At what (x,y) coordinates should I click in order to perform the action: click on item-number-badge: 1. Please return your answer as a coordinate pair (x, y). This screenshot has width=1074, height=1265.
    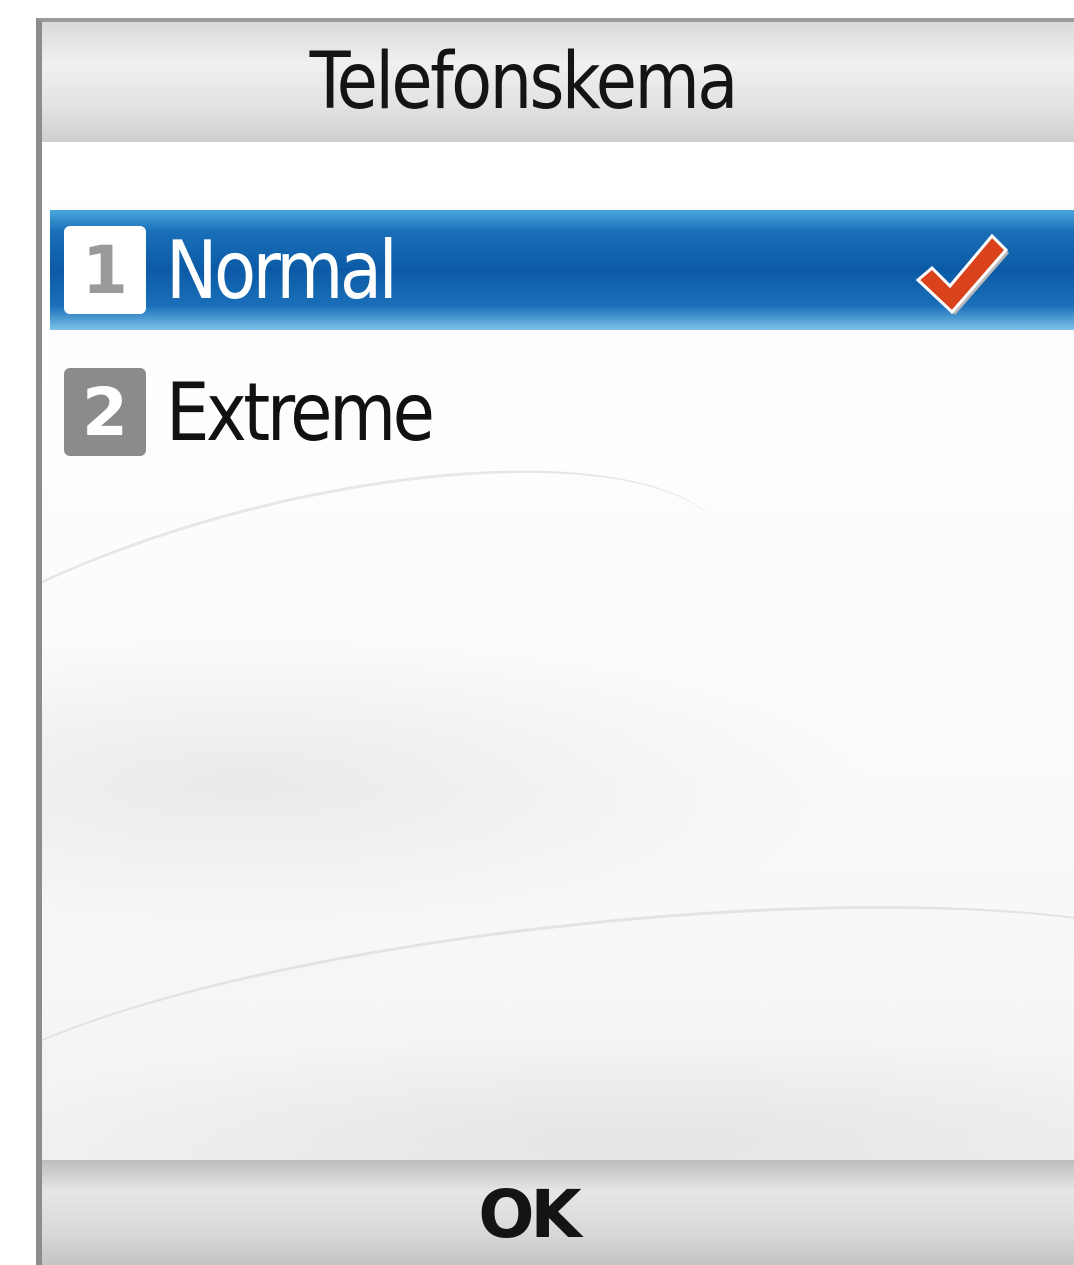
    Looking at the image, I should click on (105, 270).